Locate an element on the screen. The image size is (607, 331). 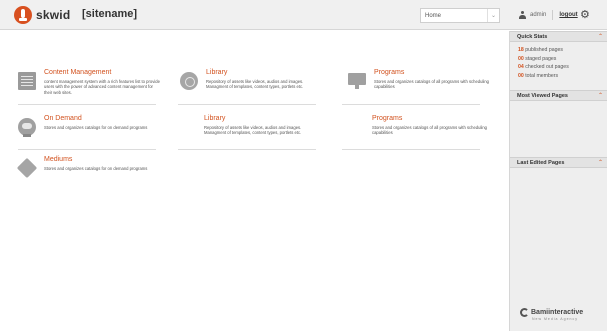
user-icon is located at coordinates (522, 15).